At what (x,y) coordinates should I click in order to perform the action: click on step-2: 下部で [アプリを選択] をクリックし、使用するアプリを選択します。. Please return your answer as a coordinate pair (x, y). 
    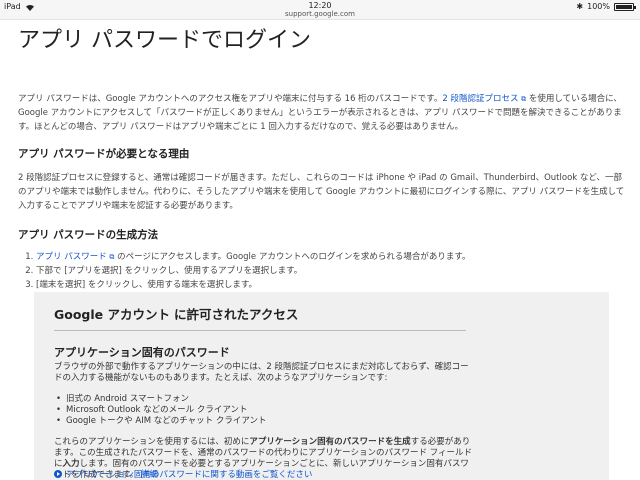
    Looking at the image, I should click on (332, 271).